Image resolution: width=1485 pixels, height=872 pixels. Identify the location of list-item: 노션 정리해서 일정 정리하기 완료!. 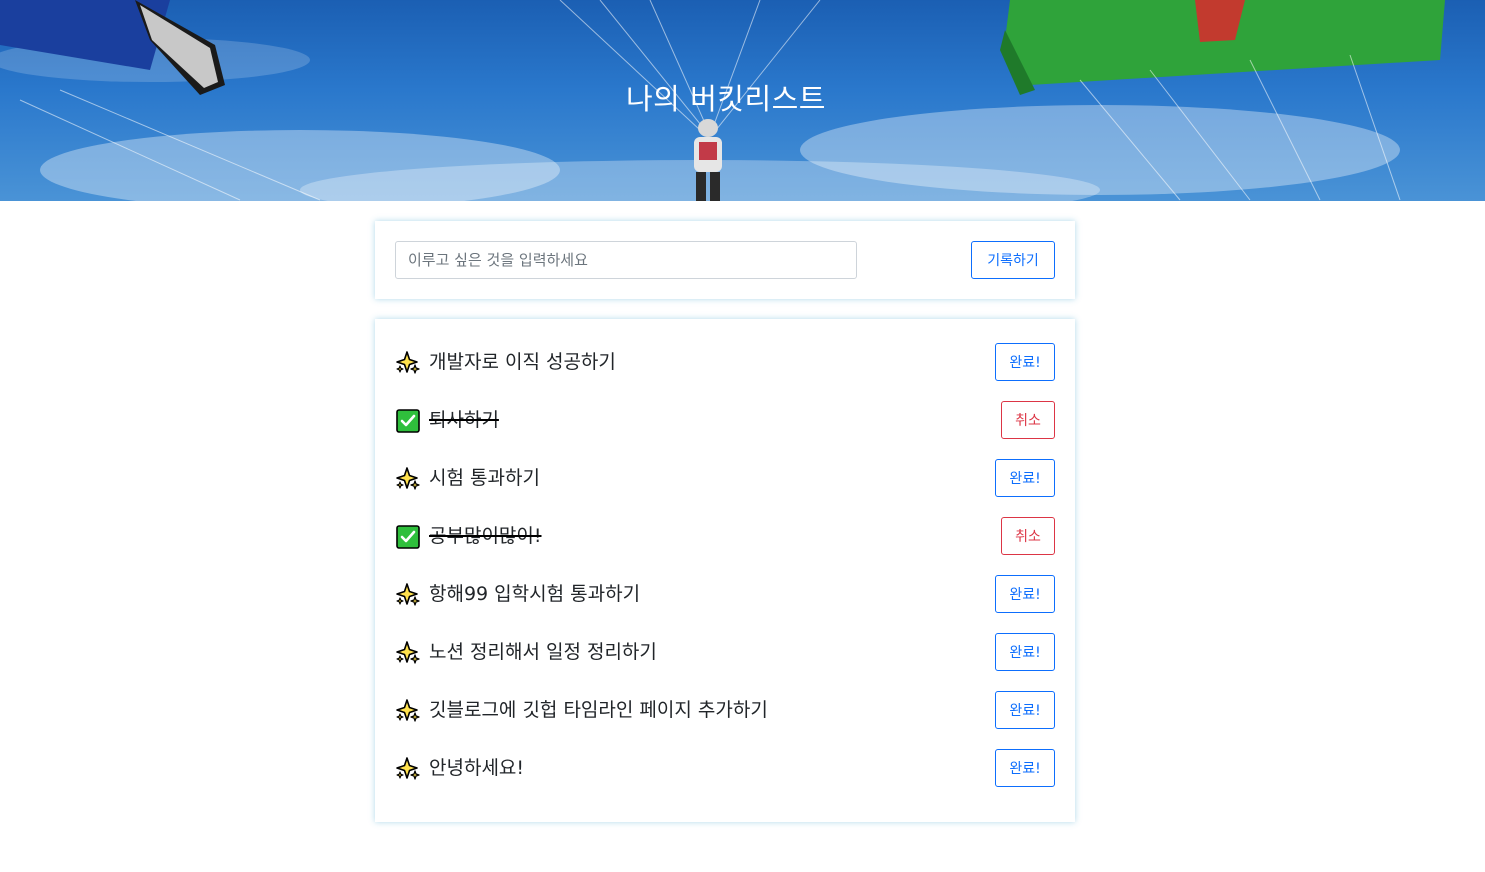
(725, 652).